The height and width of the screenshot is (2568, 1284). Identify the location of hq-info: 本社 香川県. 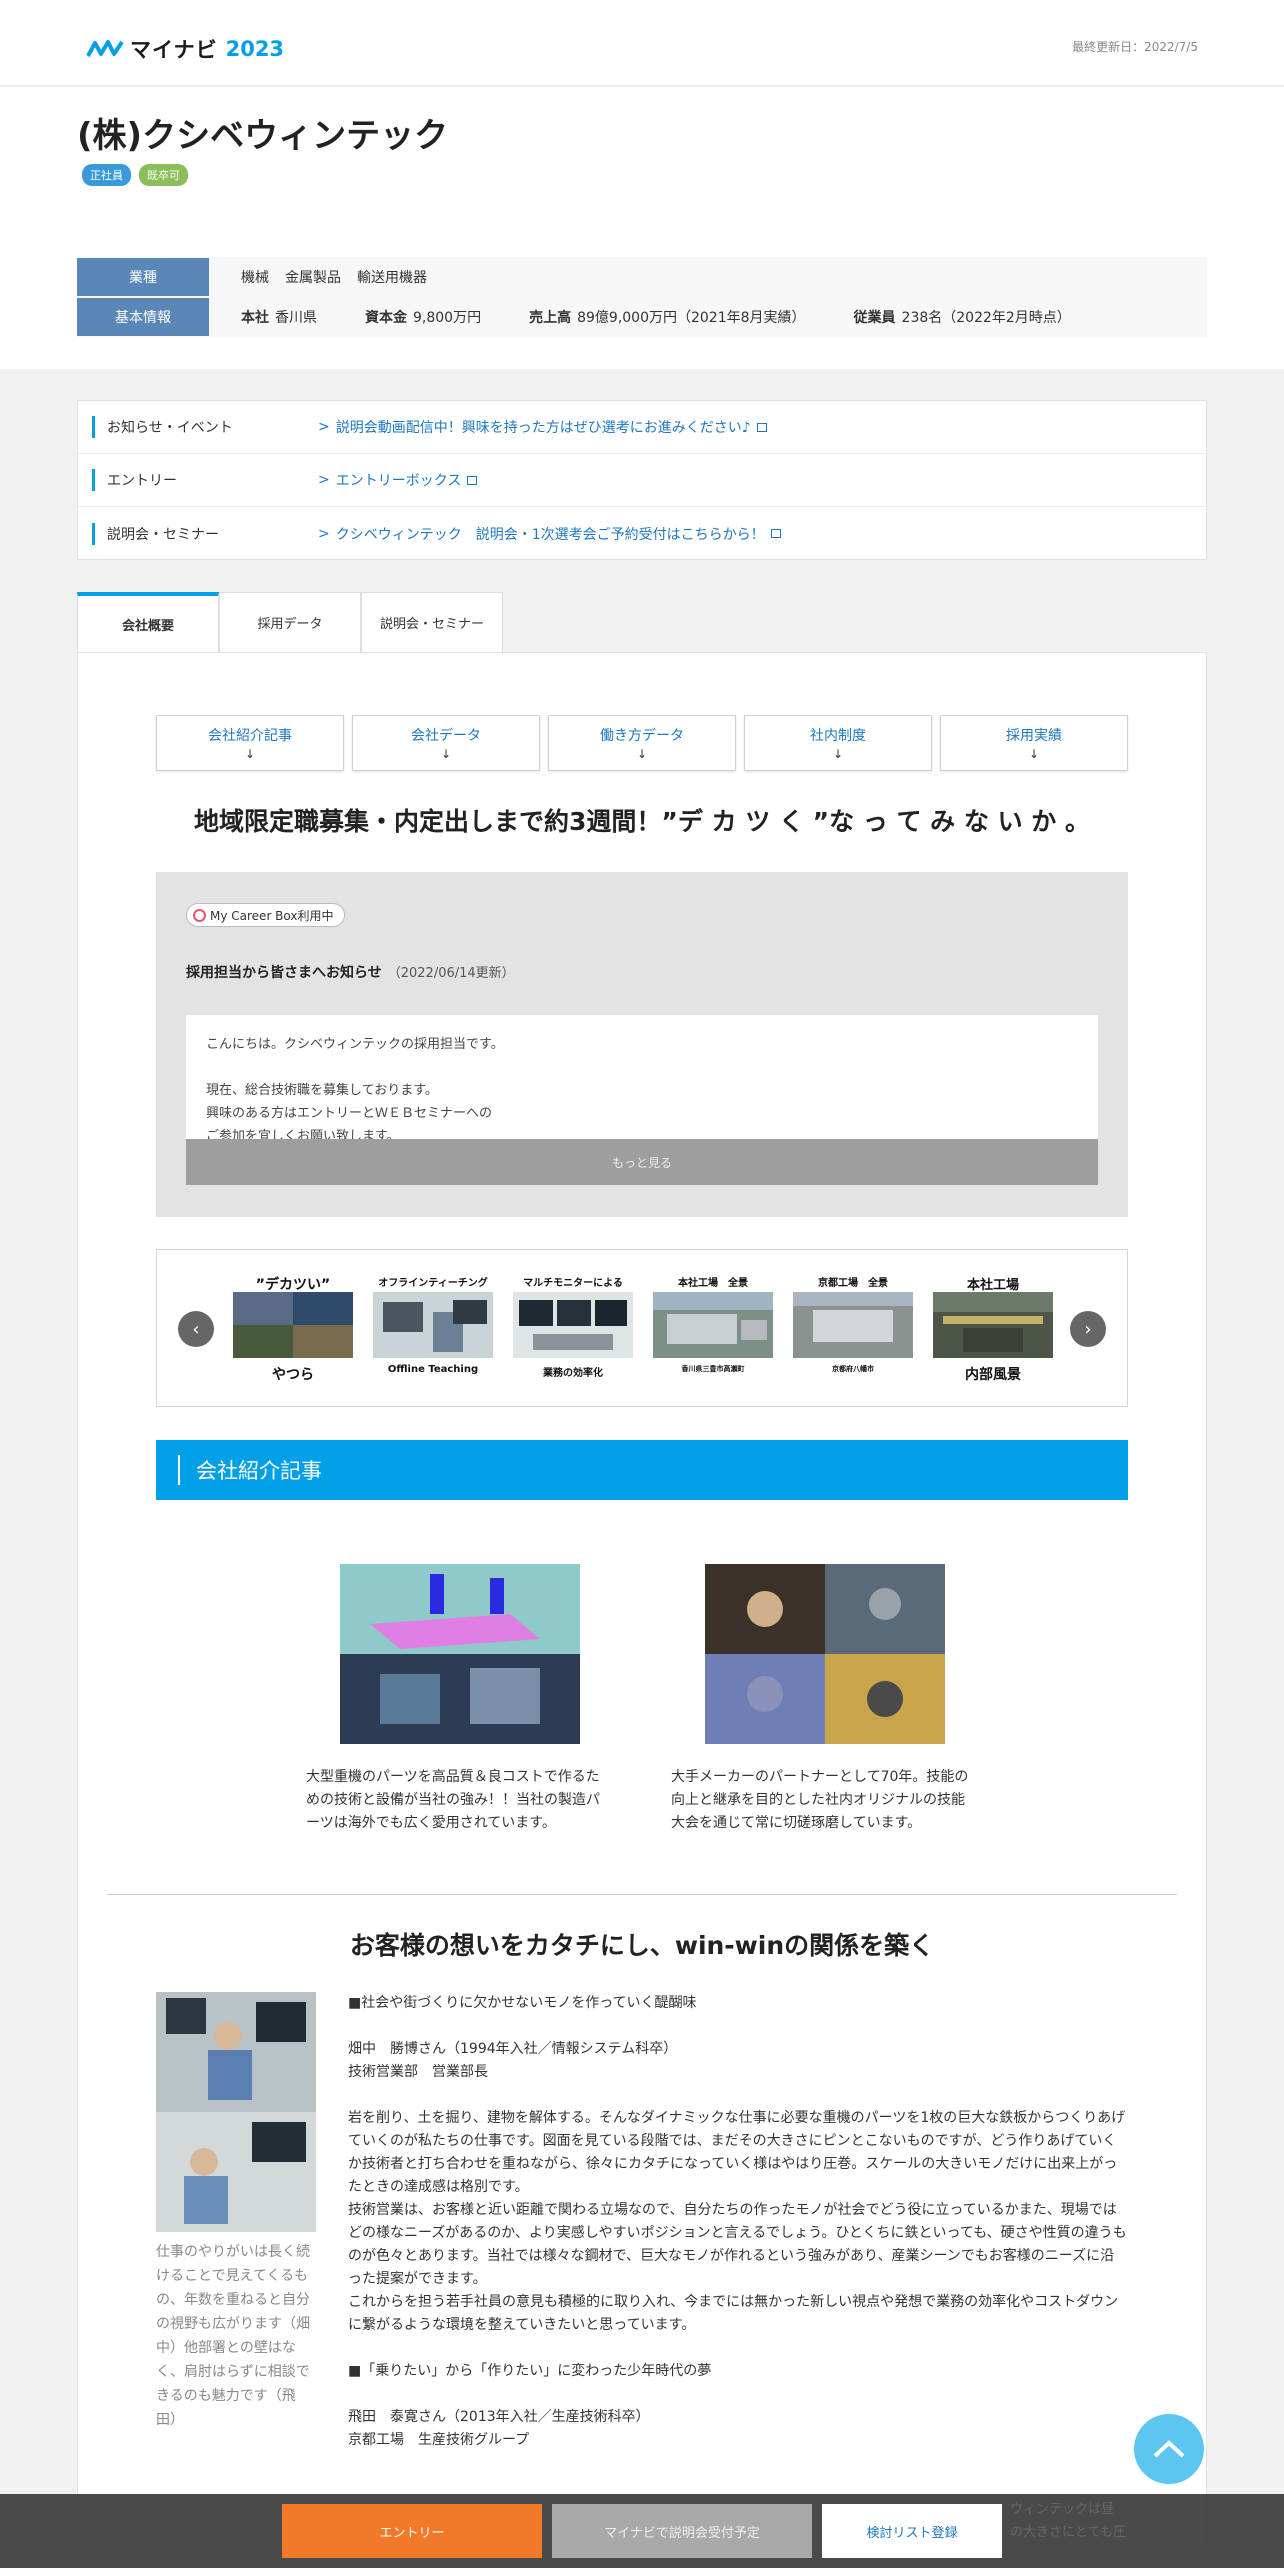
(279, 318).